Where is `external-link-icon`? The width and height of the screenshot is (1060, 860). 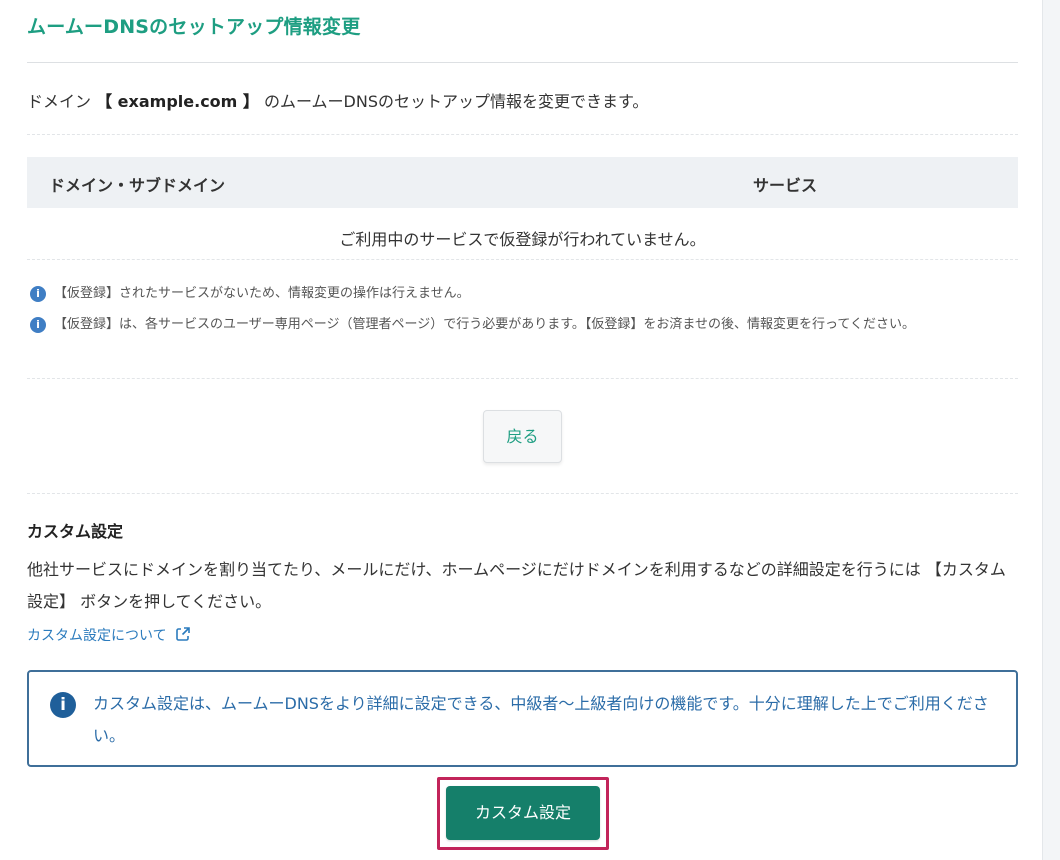 external-link-icon is located at coordinates (182, 634).